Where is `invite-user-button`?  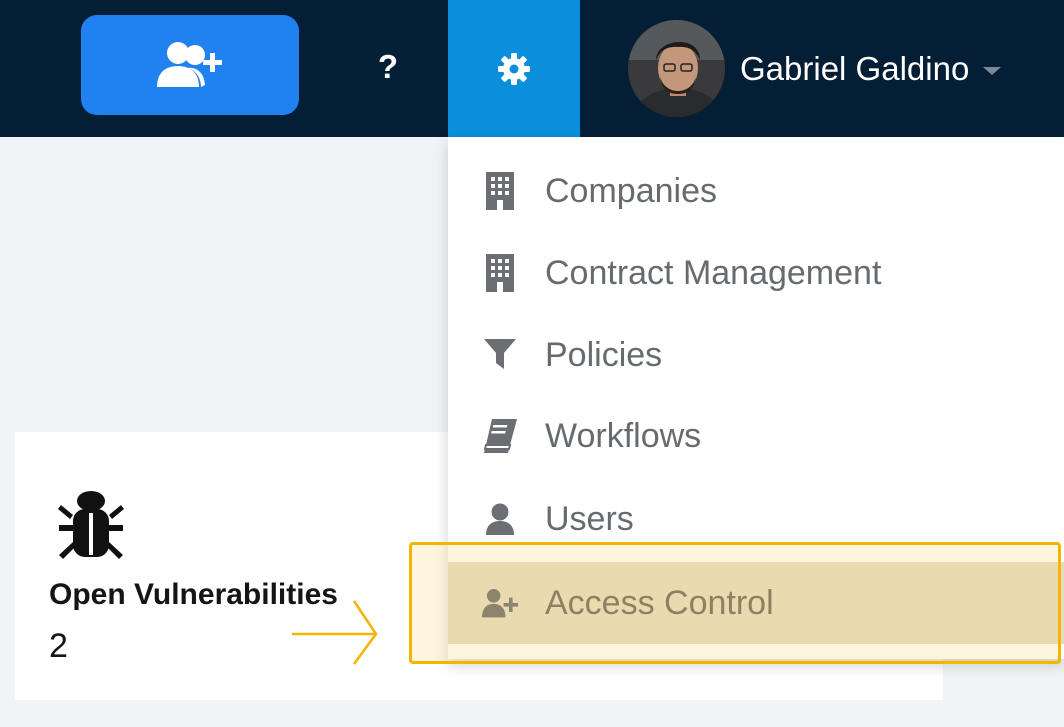
invite-user-button is located at coordinates (190, 65).